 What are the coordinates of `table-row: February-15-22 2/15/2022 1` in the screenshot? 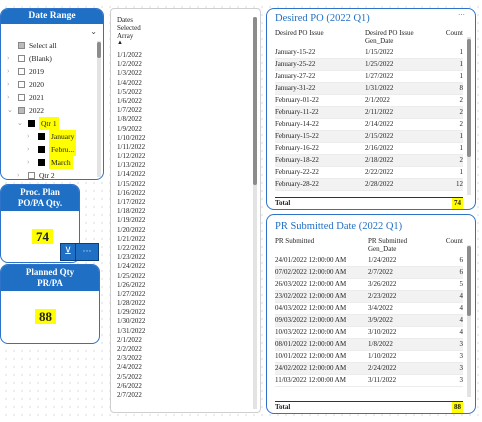 It's located at (369, 136).